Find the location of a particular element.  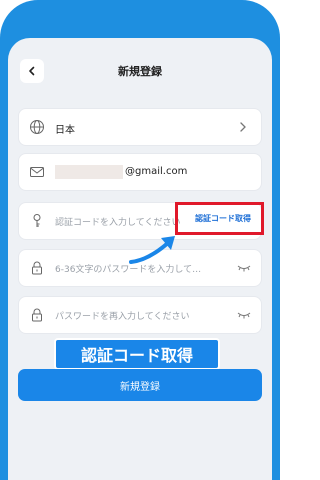

email-field: @gmail.com is located at coordinates (140, 172).